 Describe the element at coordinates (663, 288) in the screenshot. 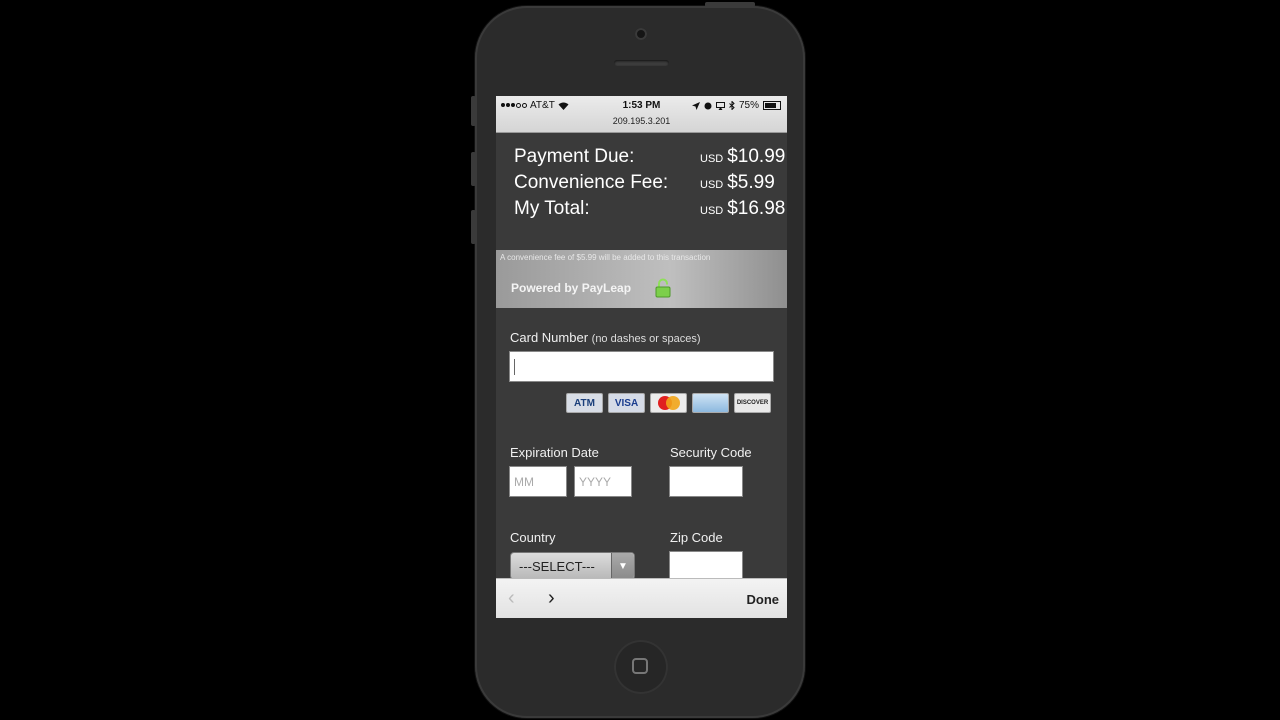

I see `lock-icon` at that location.